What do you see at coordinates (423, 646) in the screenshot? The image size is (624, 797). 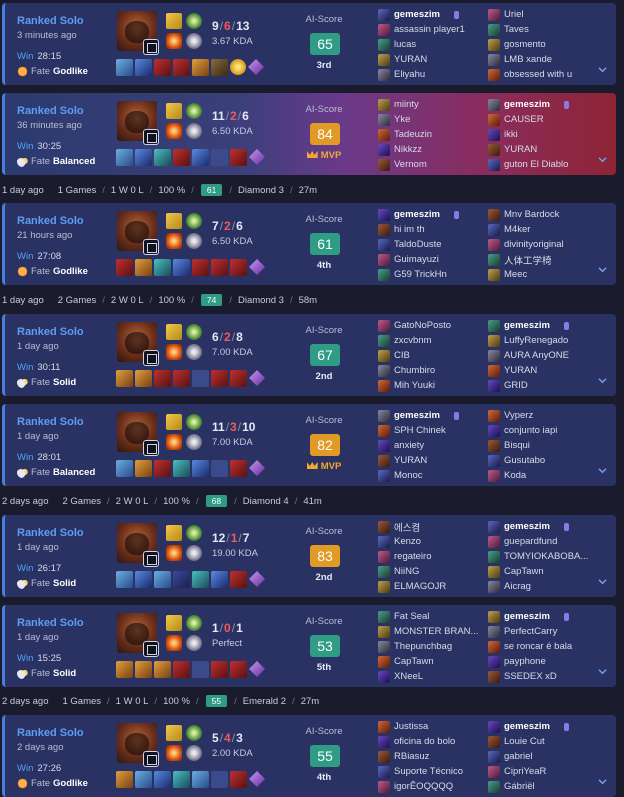 I see `player-name: Thepunchbag` at bounding box center [423, 646].